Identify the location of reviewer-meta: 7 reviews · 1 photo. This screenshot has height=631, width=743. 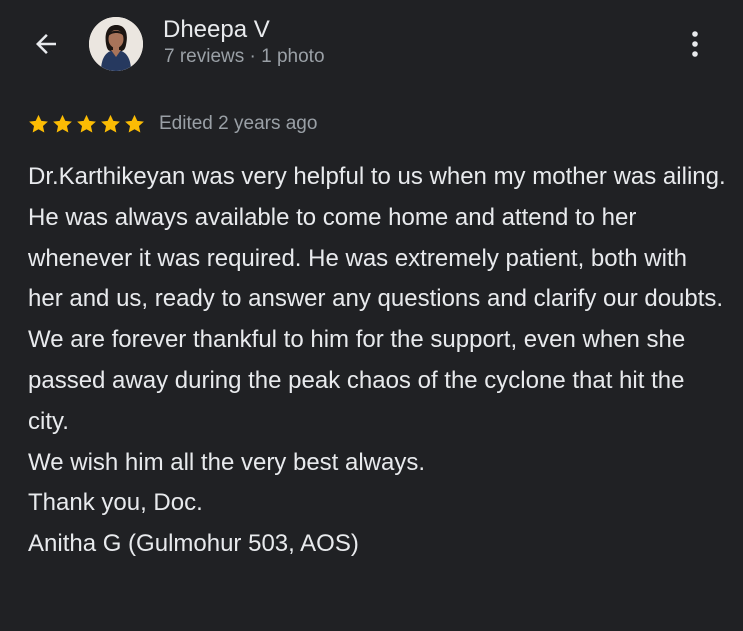
(244, 56).